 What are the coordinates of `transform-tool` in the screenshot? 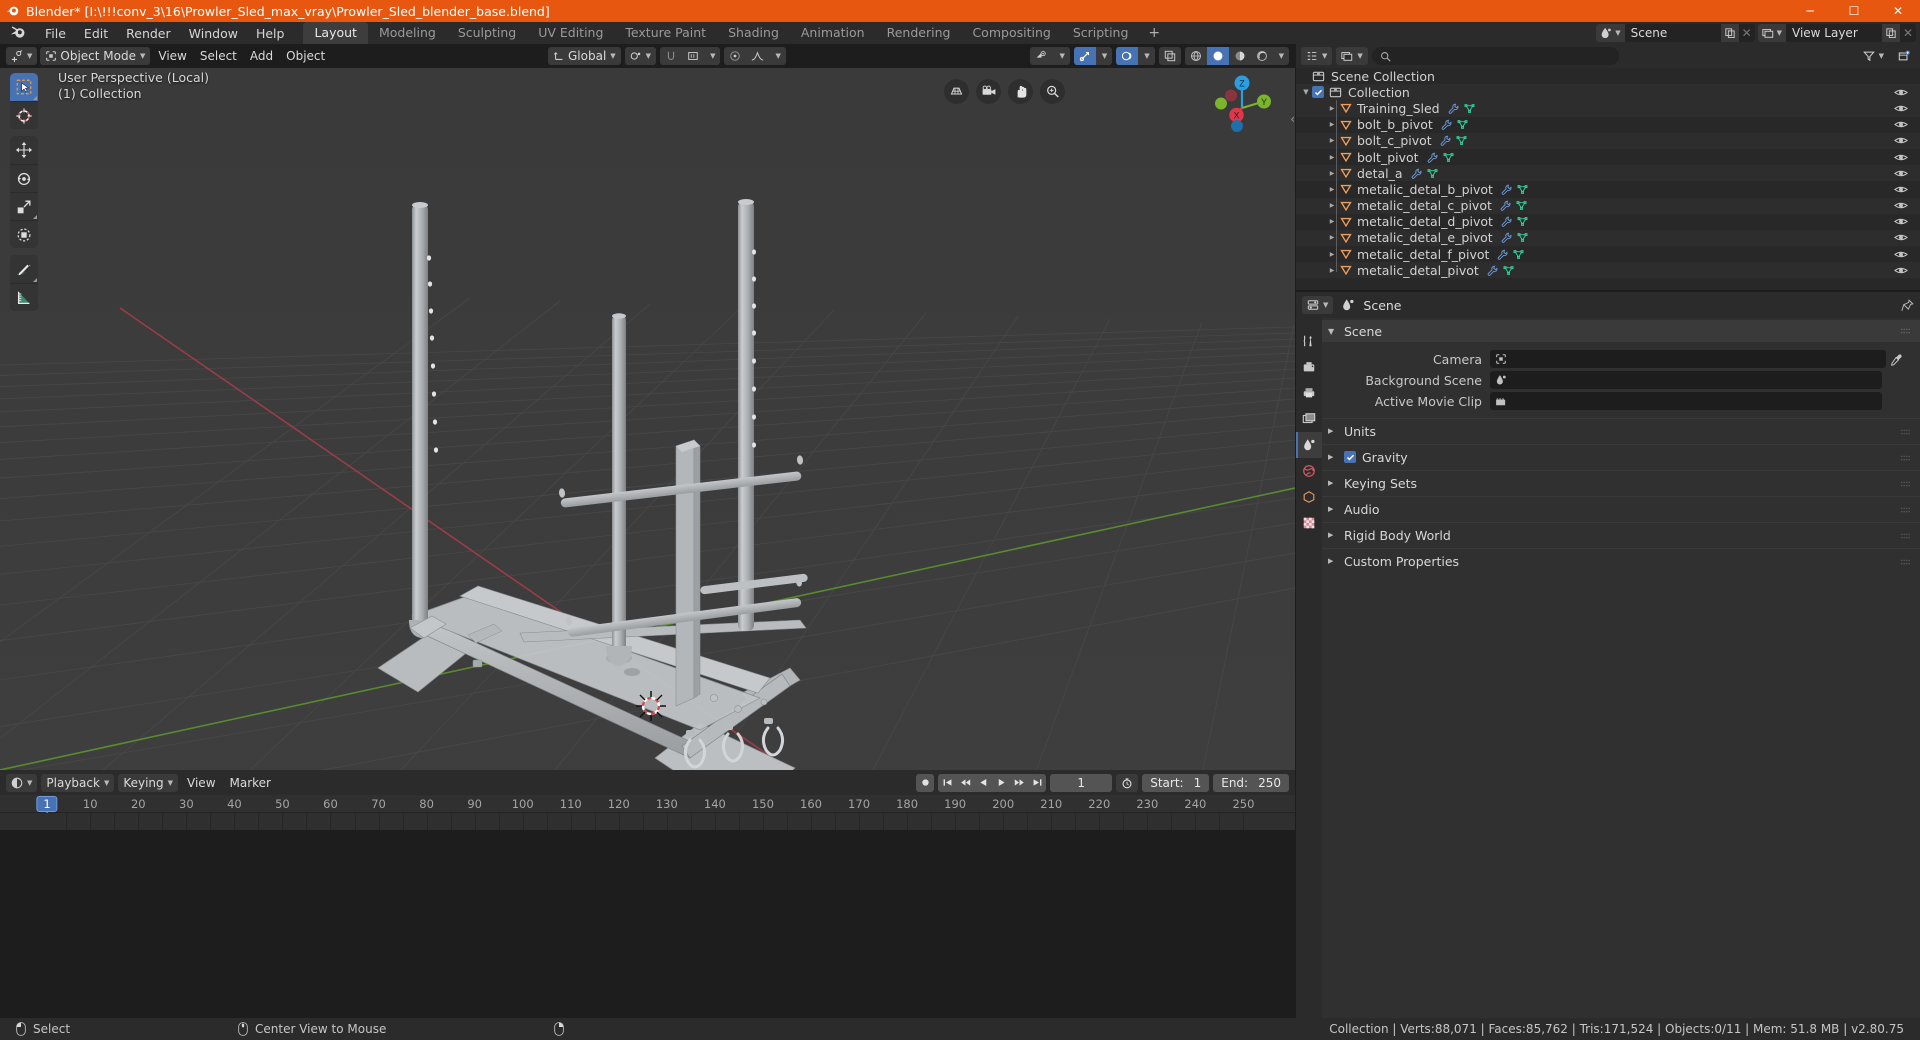 It's located at (24, 234).